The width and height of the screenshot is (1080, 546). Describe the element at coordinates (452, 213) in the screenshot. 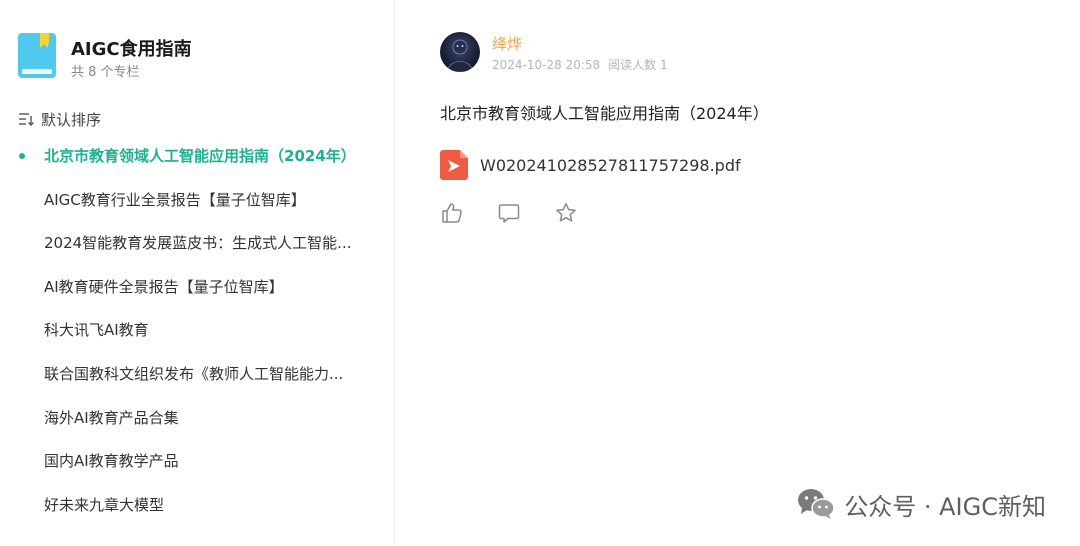

I see `like-icon` at that location.